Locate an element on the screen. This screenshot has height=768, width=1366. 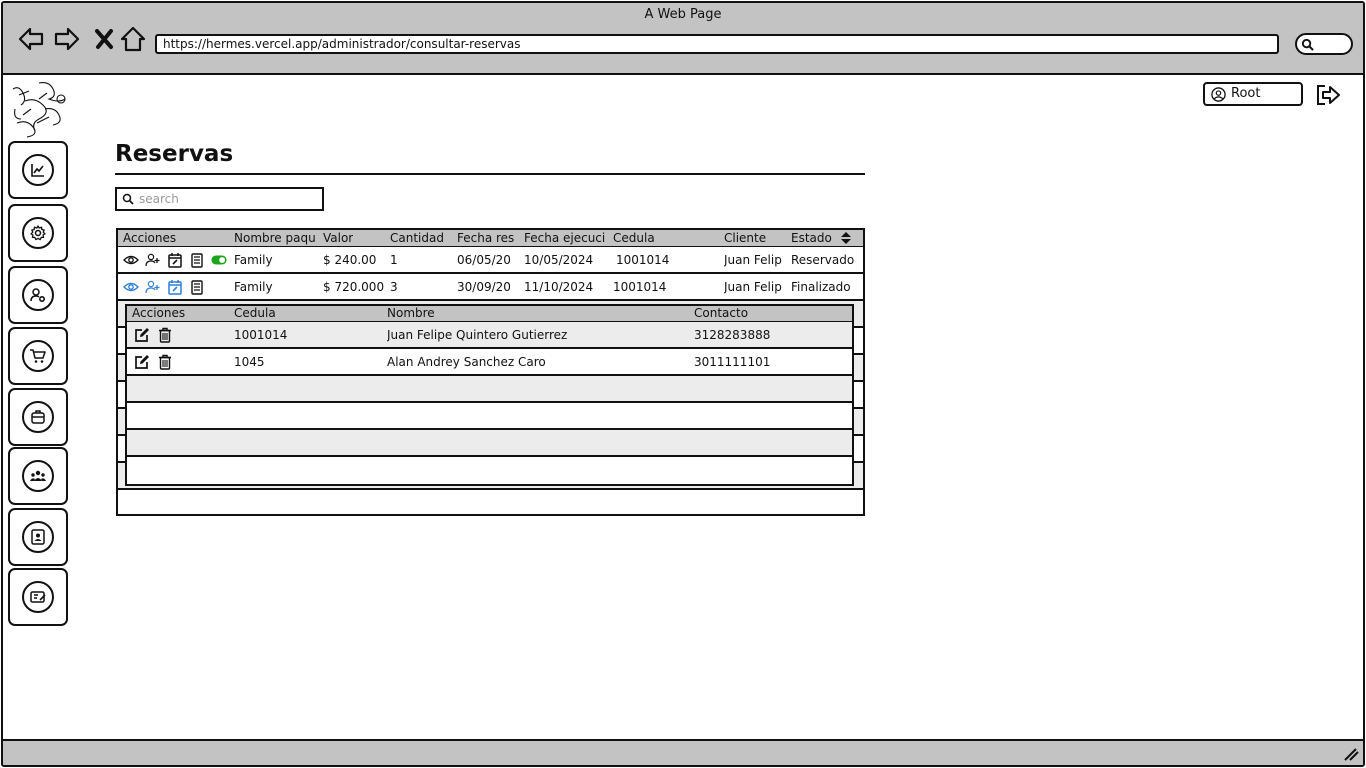
resize-grip-icon is located at coordinates (1351, 754).